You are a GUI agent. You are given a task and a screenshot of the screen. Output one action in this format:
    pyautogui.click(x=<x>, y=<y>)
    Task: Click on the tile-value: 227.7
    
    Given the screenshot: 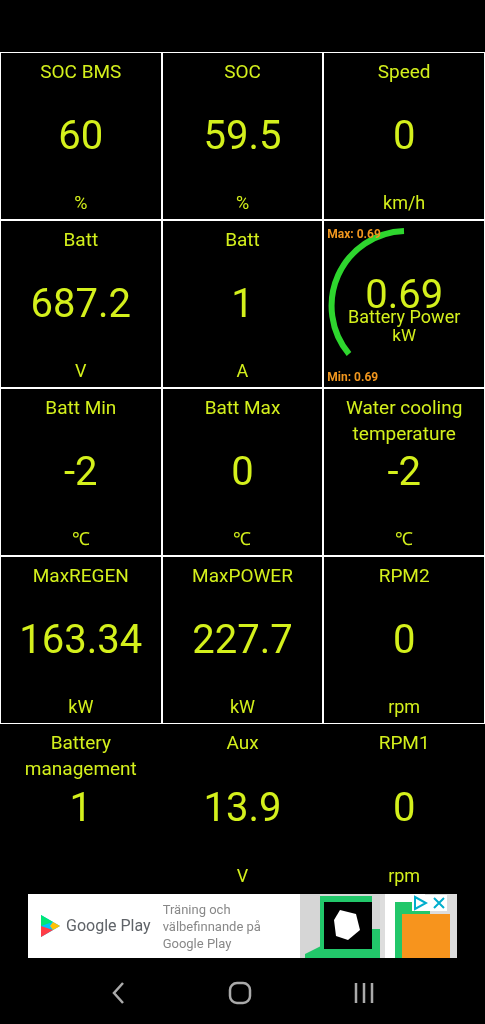 What is the action you would take?
    pyautogui.click(x=242, y=640)
    